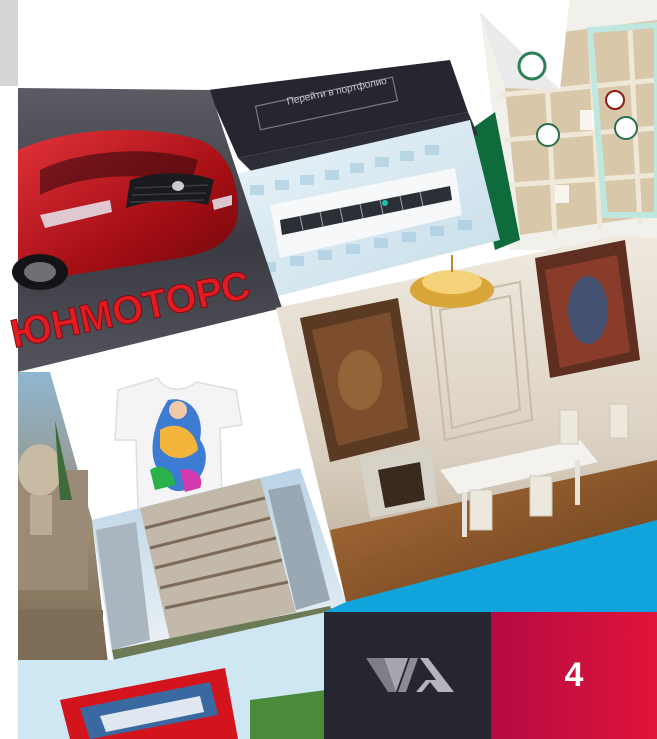 Image resolution: width=657 pixels, height=739 pixels. I want to click on porcelain-tile, so click(563, 125).